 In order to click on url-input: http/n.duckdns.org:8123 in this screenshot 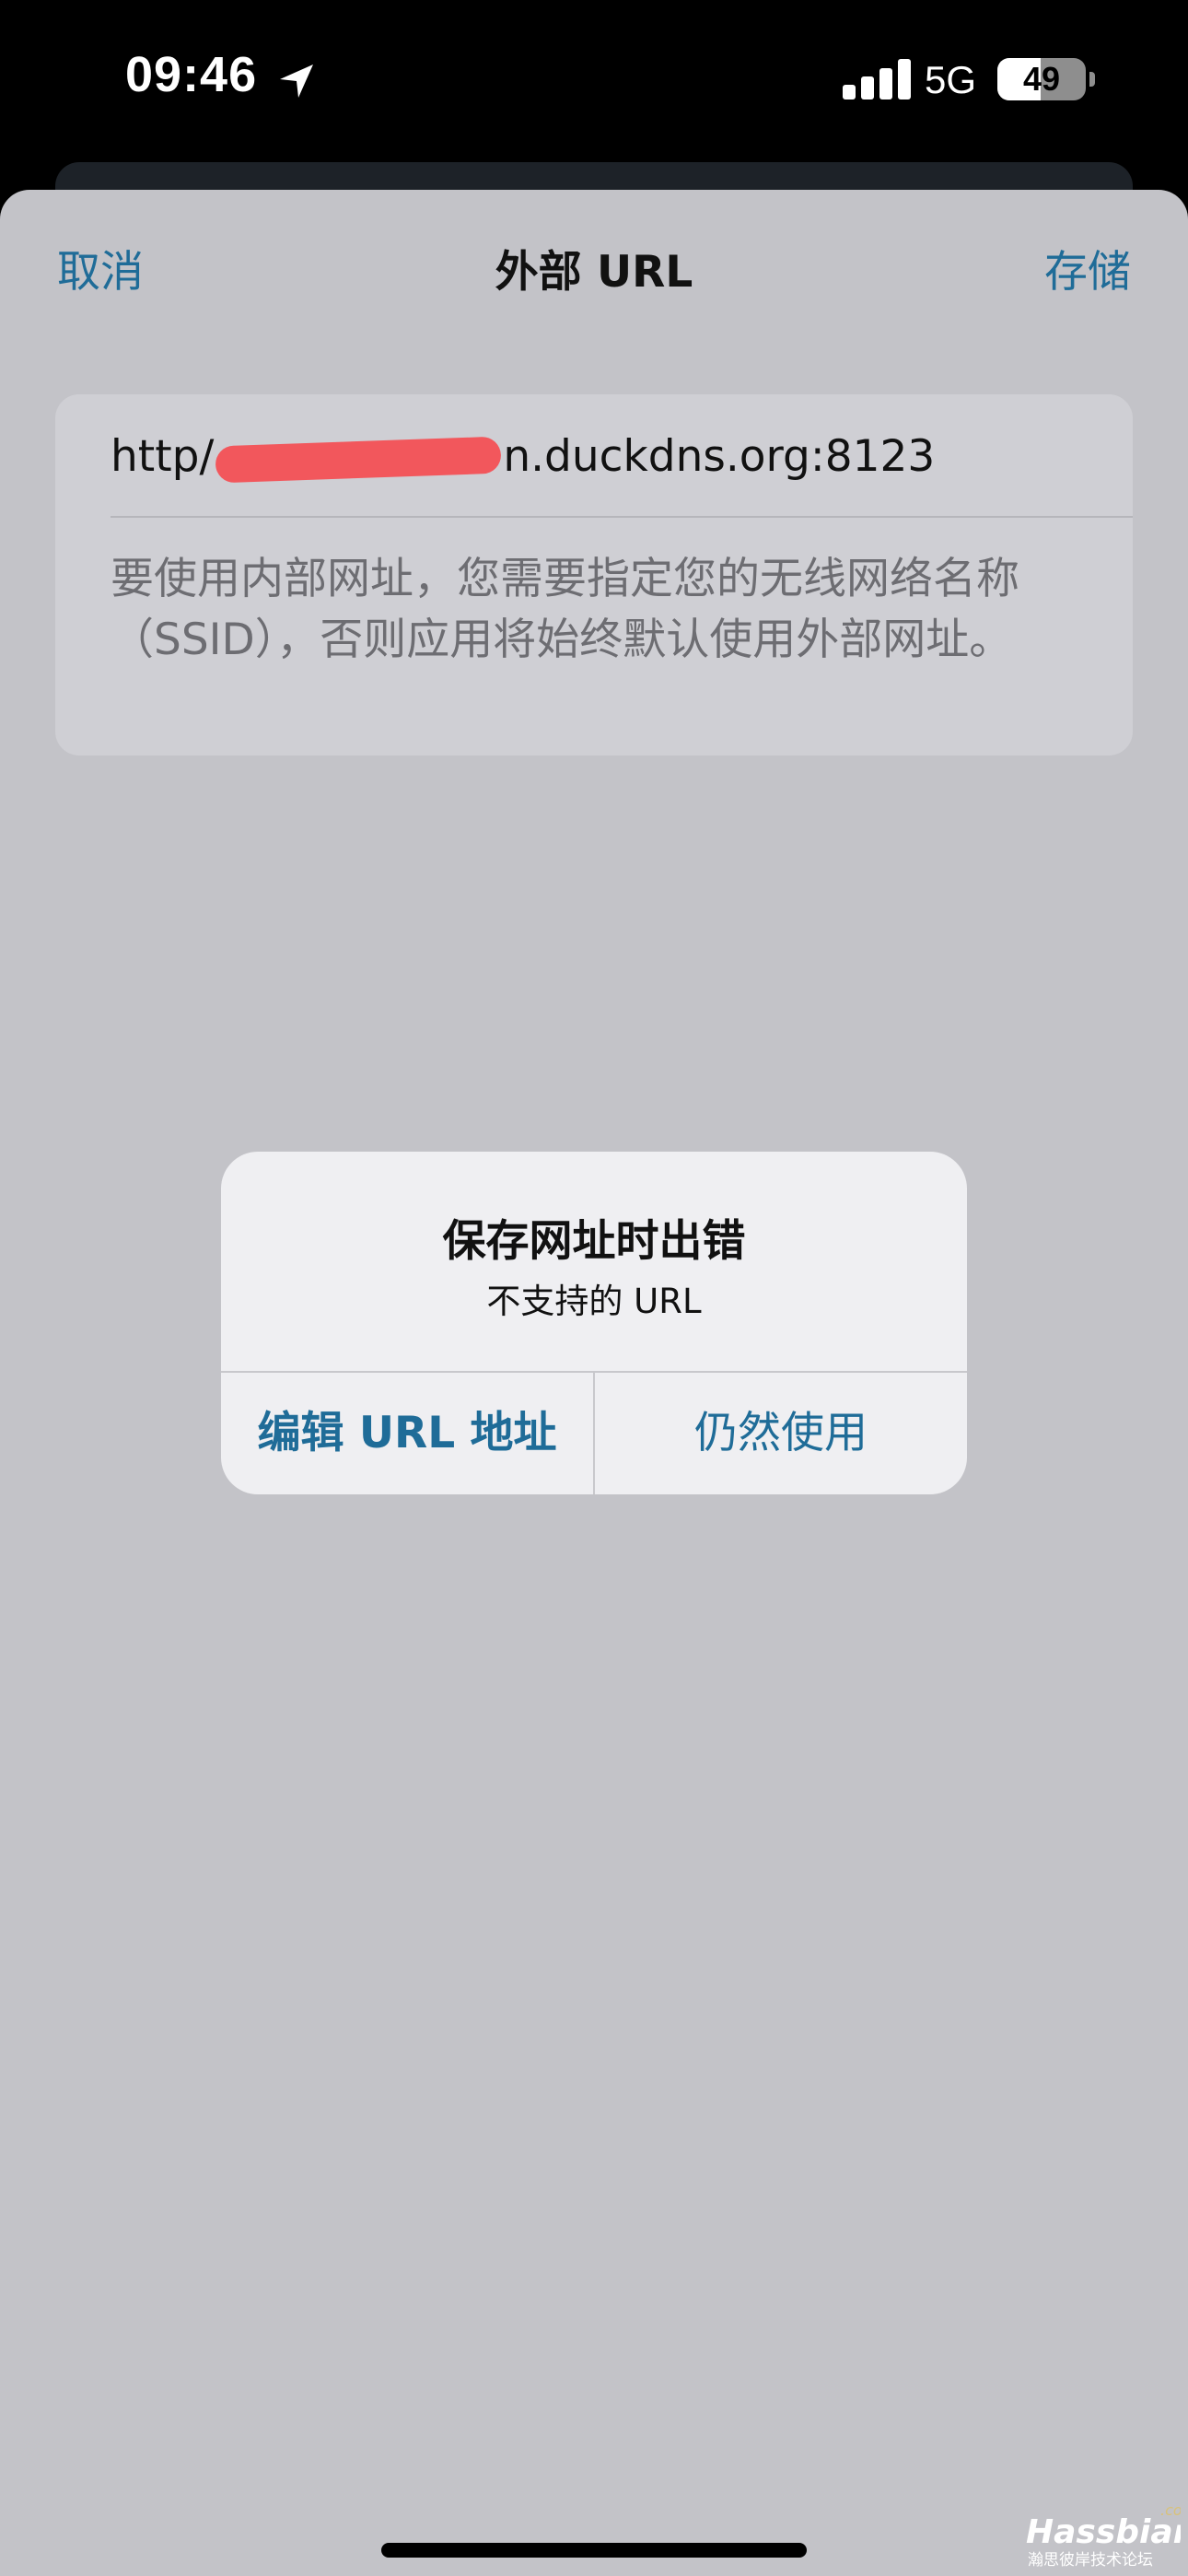, I will do `click(523, 457)`.